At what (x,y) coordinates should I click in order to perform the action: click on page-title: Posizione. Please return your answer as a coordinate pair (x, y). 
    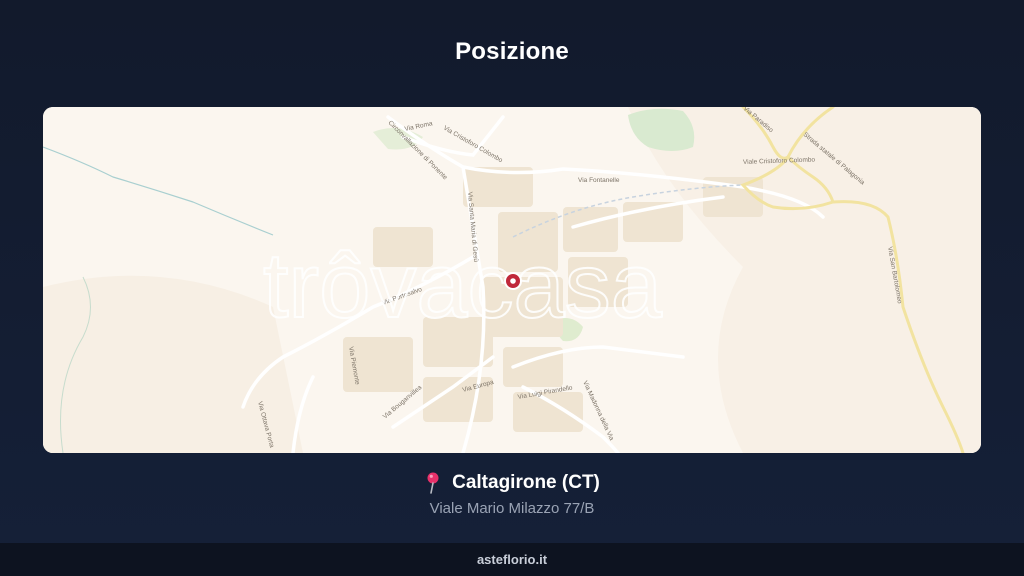
    Looking at the image, I should click on (512, 51).